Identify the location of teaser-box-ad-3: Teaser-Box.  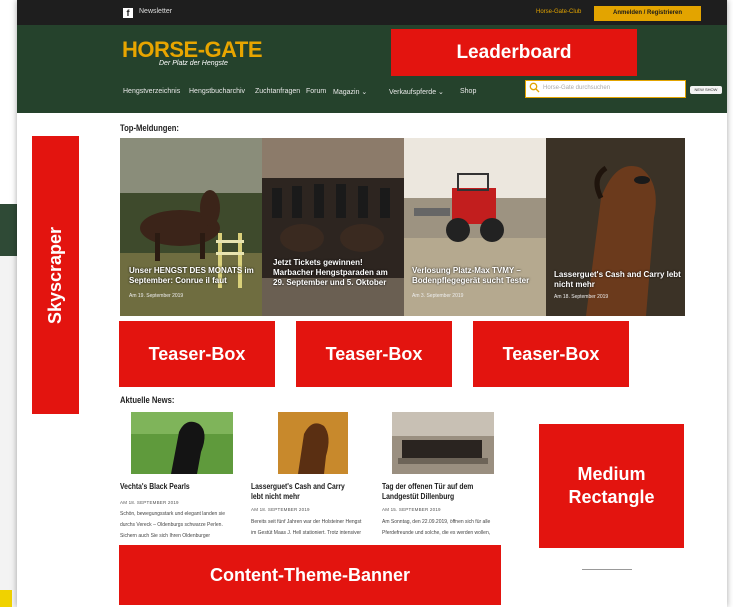
(551, 354).